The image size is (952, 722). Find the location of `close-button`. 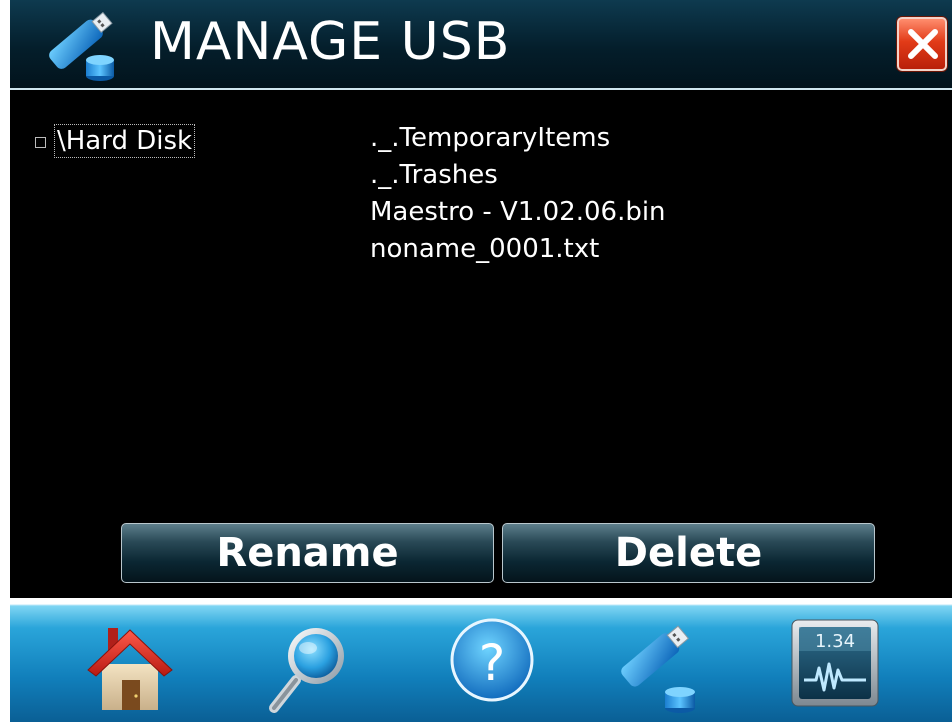

close-button is located at coordinates (922, 44).